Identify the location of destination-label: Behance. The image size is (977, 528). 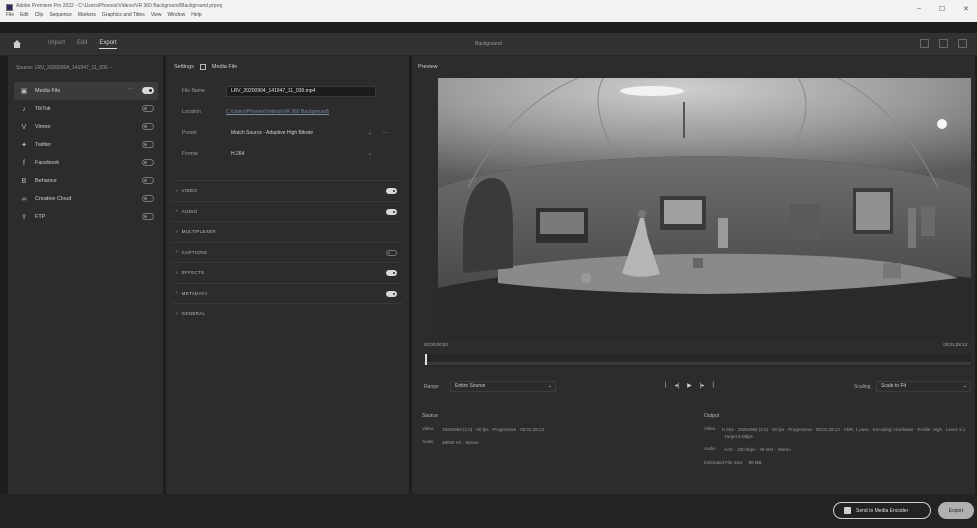
(46, 181).